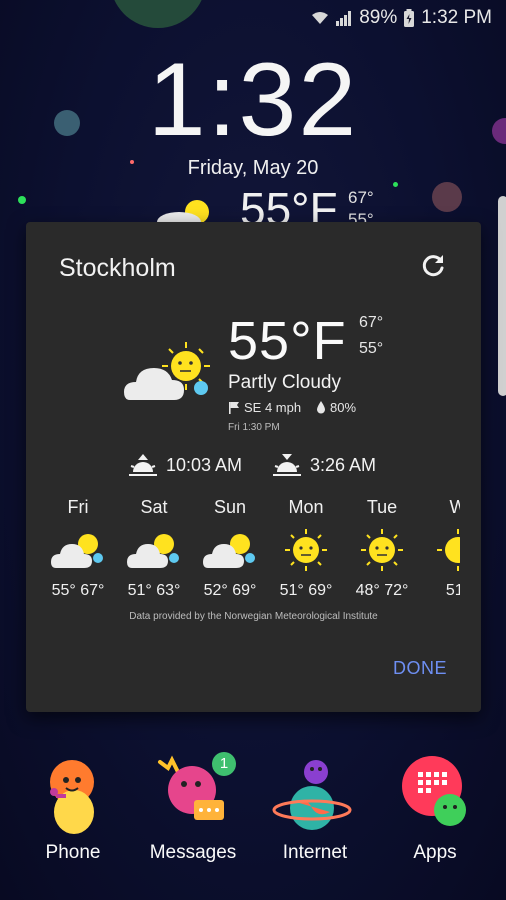 The width and height of the screenshot is (506, 900). What do you see at coordinates (315, 852) in the screenshot?
I see `dock-label: Internet` at bounding box center [315, 852].